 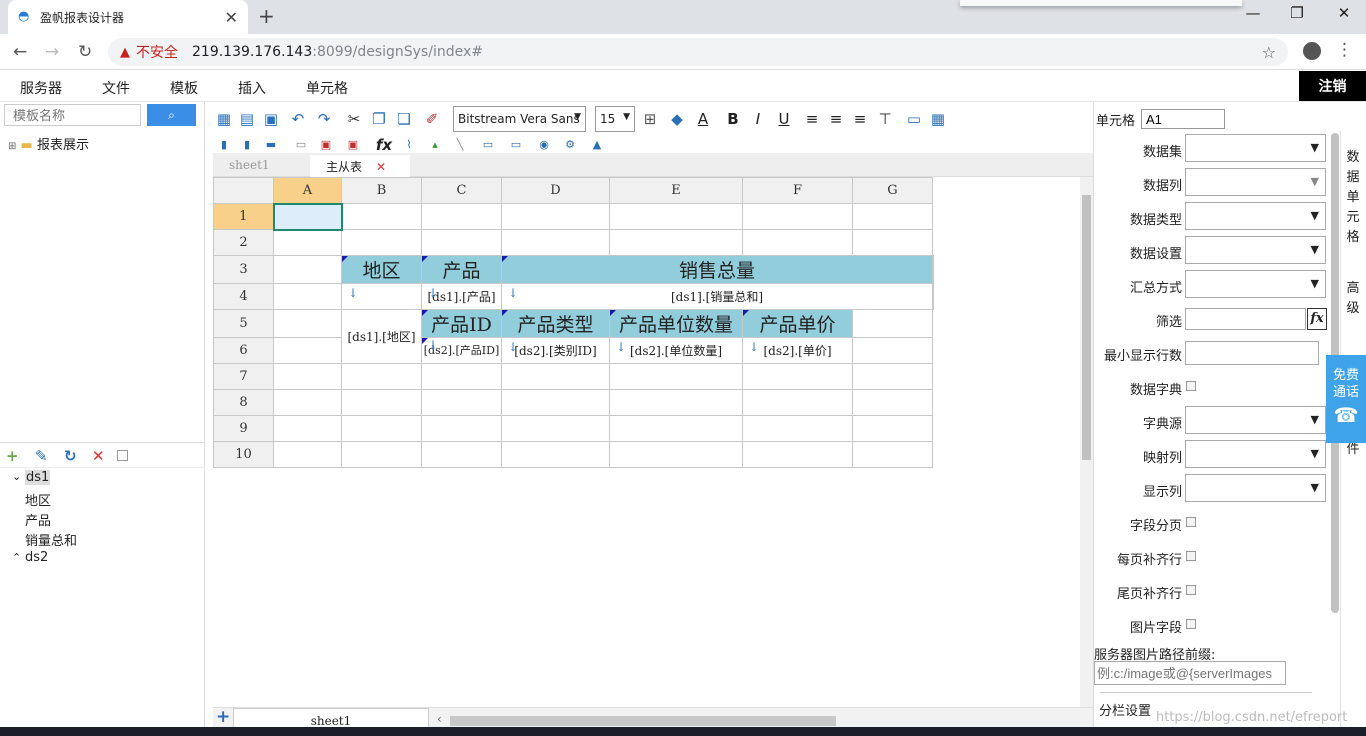 What do you see at coordinates (223, 717) in the screenshot?
I see `add-sheet-icon: +` at bounding box center [223, 717].